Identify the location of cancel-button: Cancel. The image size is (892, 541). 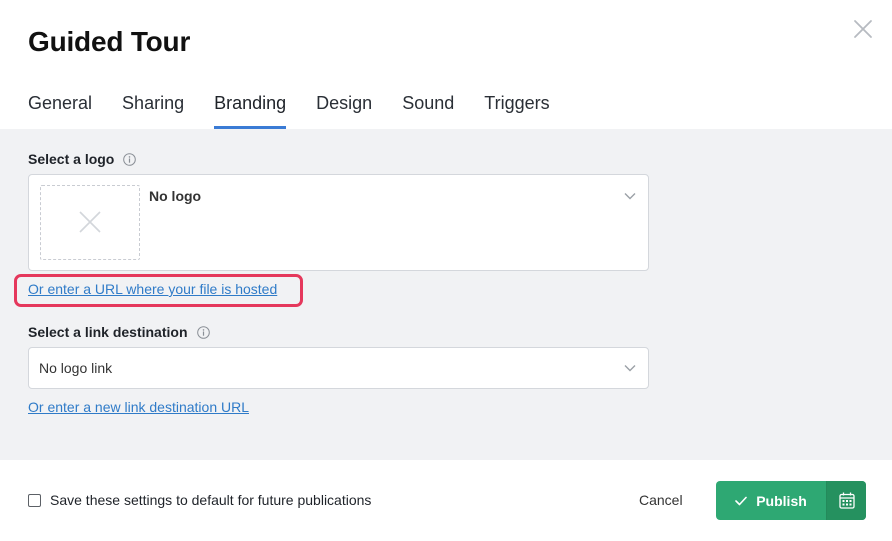
(661, 500).